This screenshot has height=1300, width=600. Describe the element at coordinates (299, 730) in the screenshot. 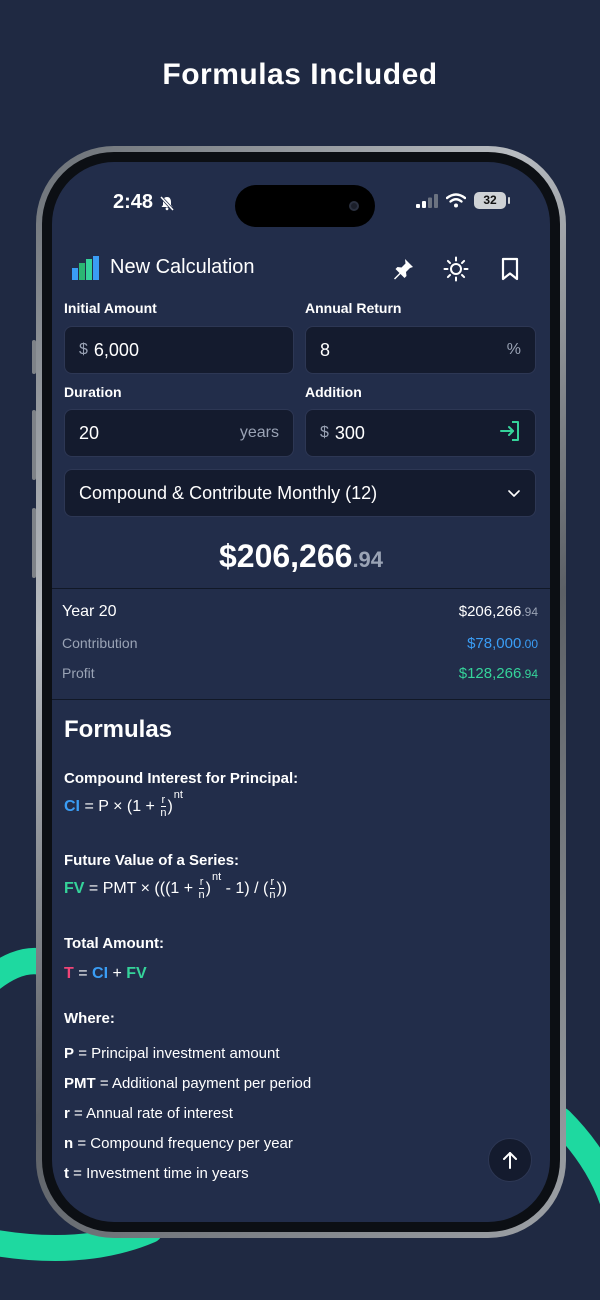

I see `formulas-section: Formulas` at that location.